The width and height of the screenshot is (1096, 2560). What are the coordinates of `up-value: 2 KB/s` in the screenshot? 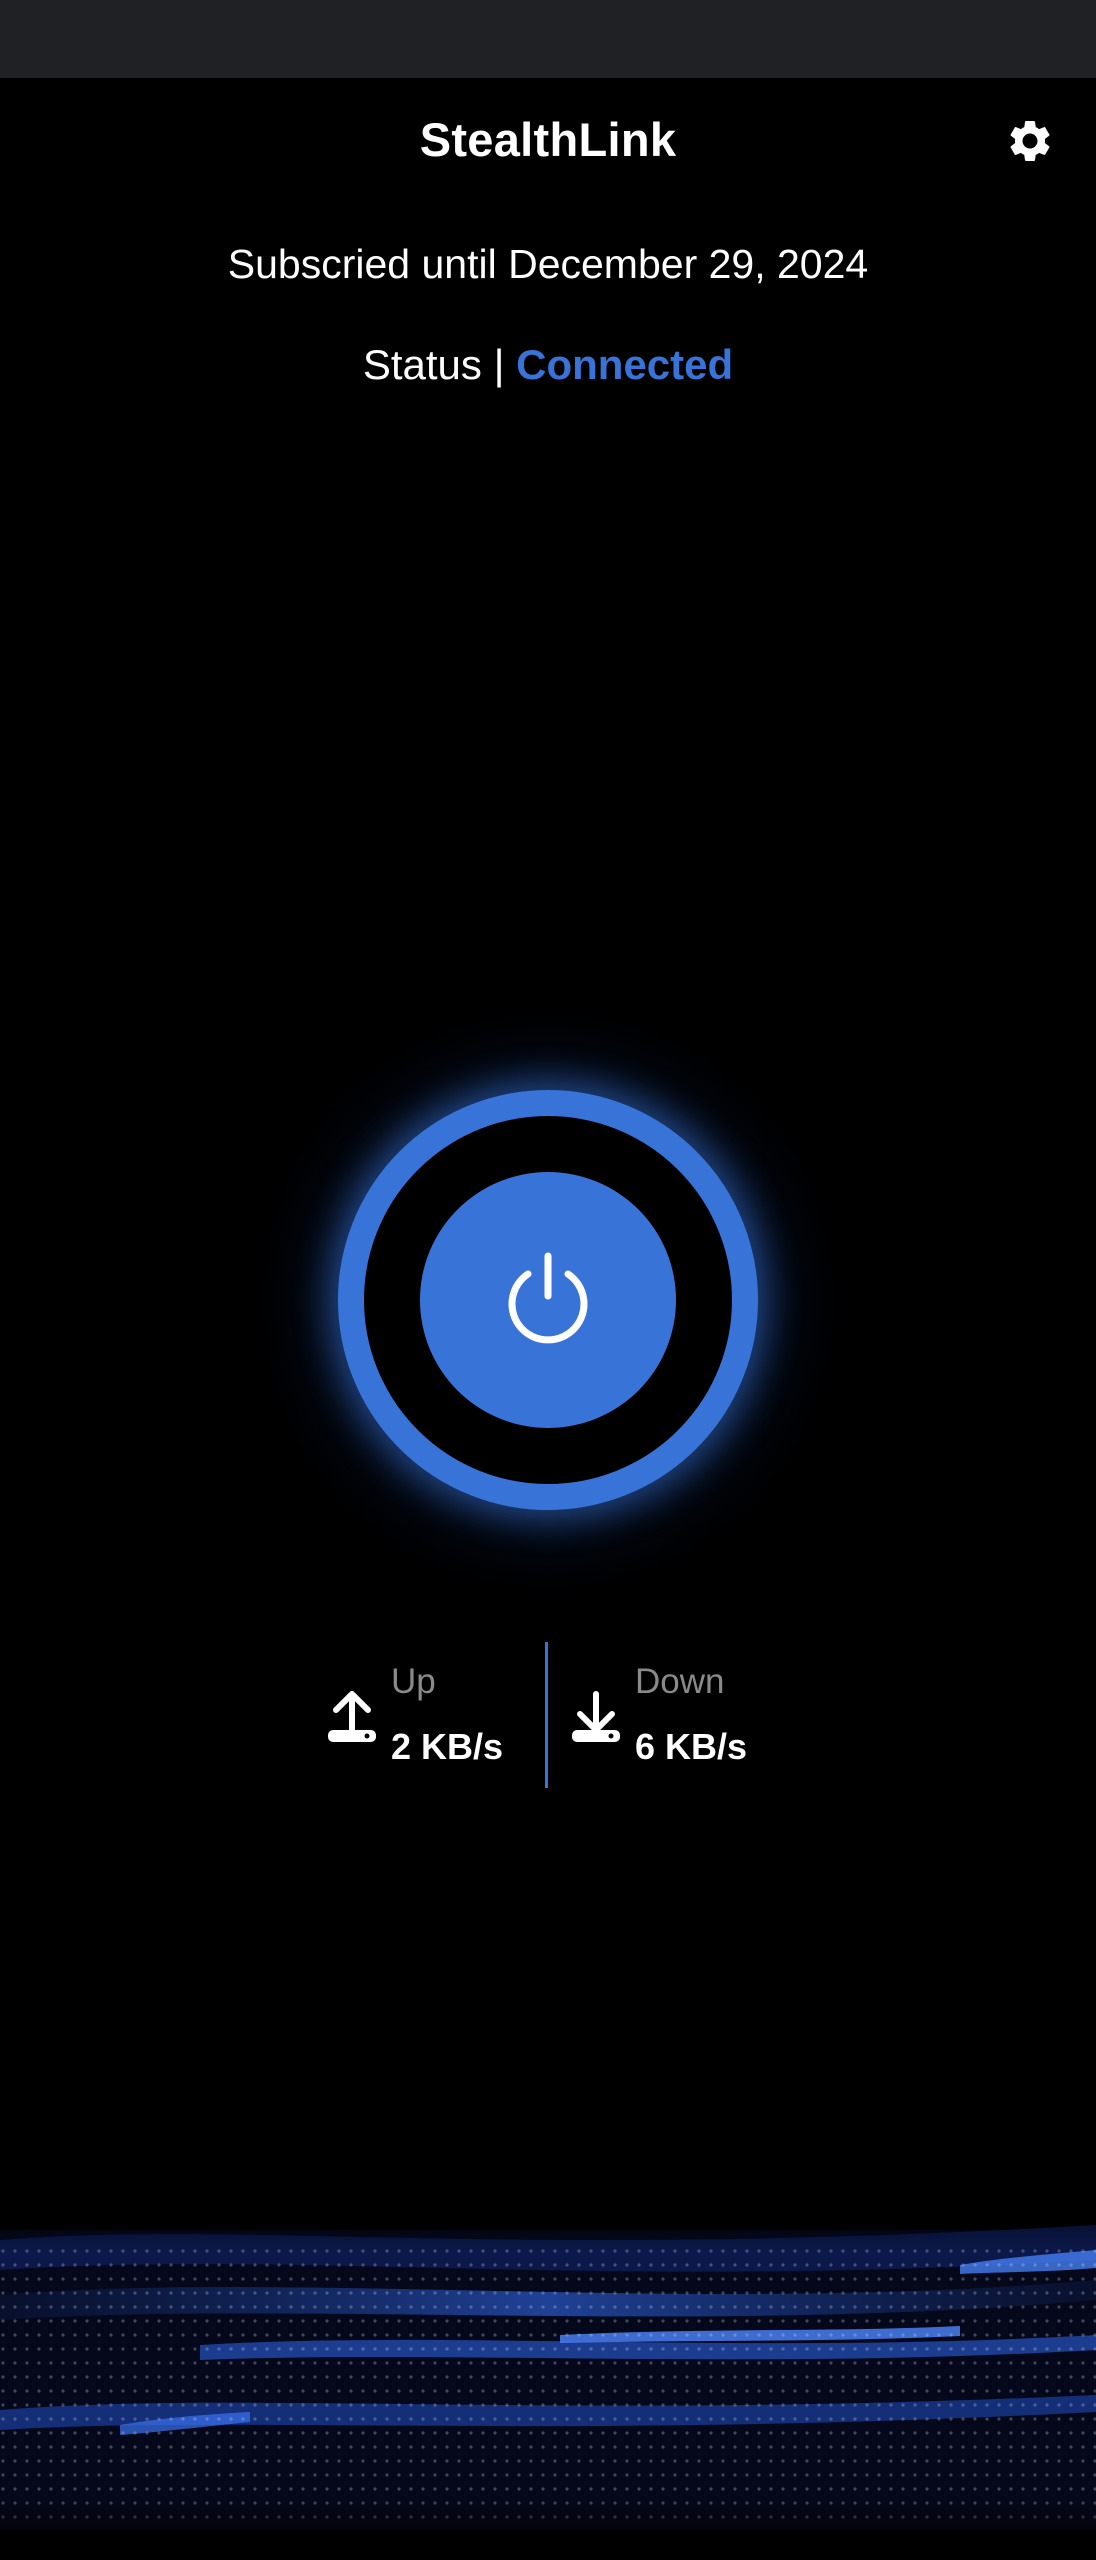 It's located at (447, 1746).